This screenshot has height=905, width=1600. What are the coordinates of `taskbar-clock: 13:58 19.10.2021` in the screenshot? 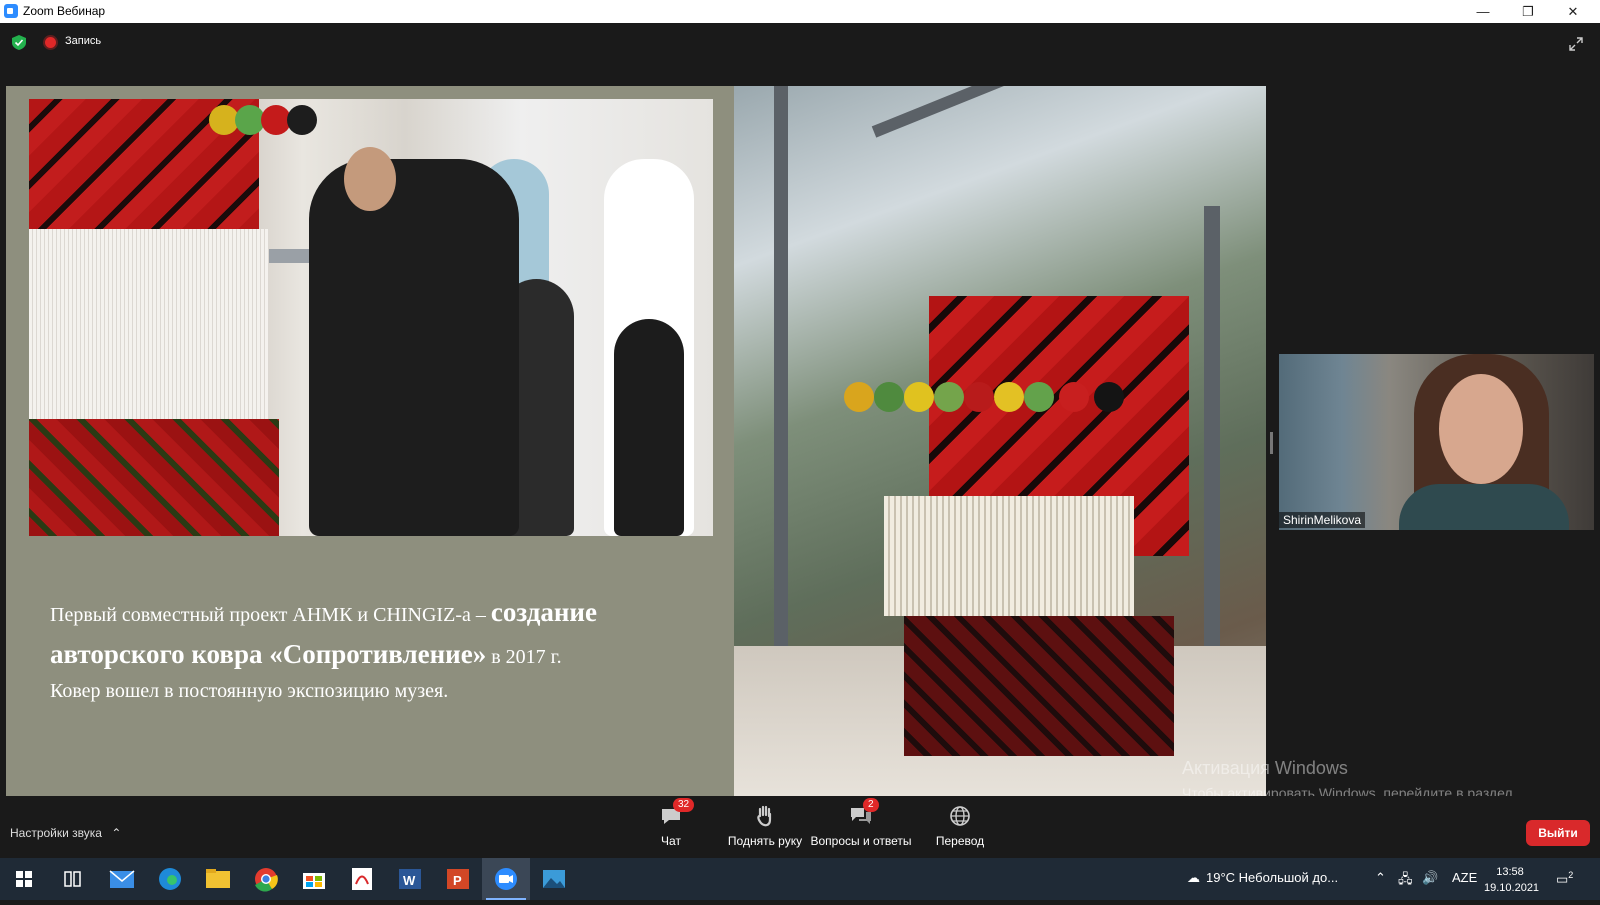 It's located at (1512, 880).